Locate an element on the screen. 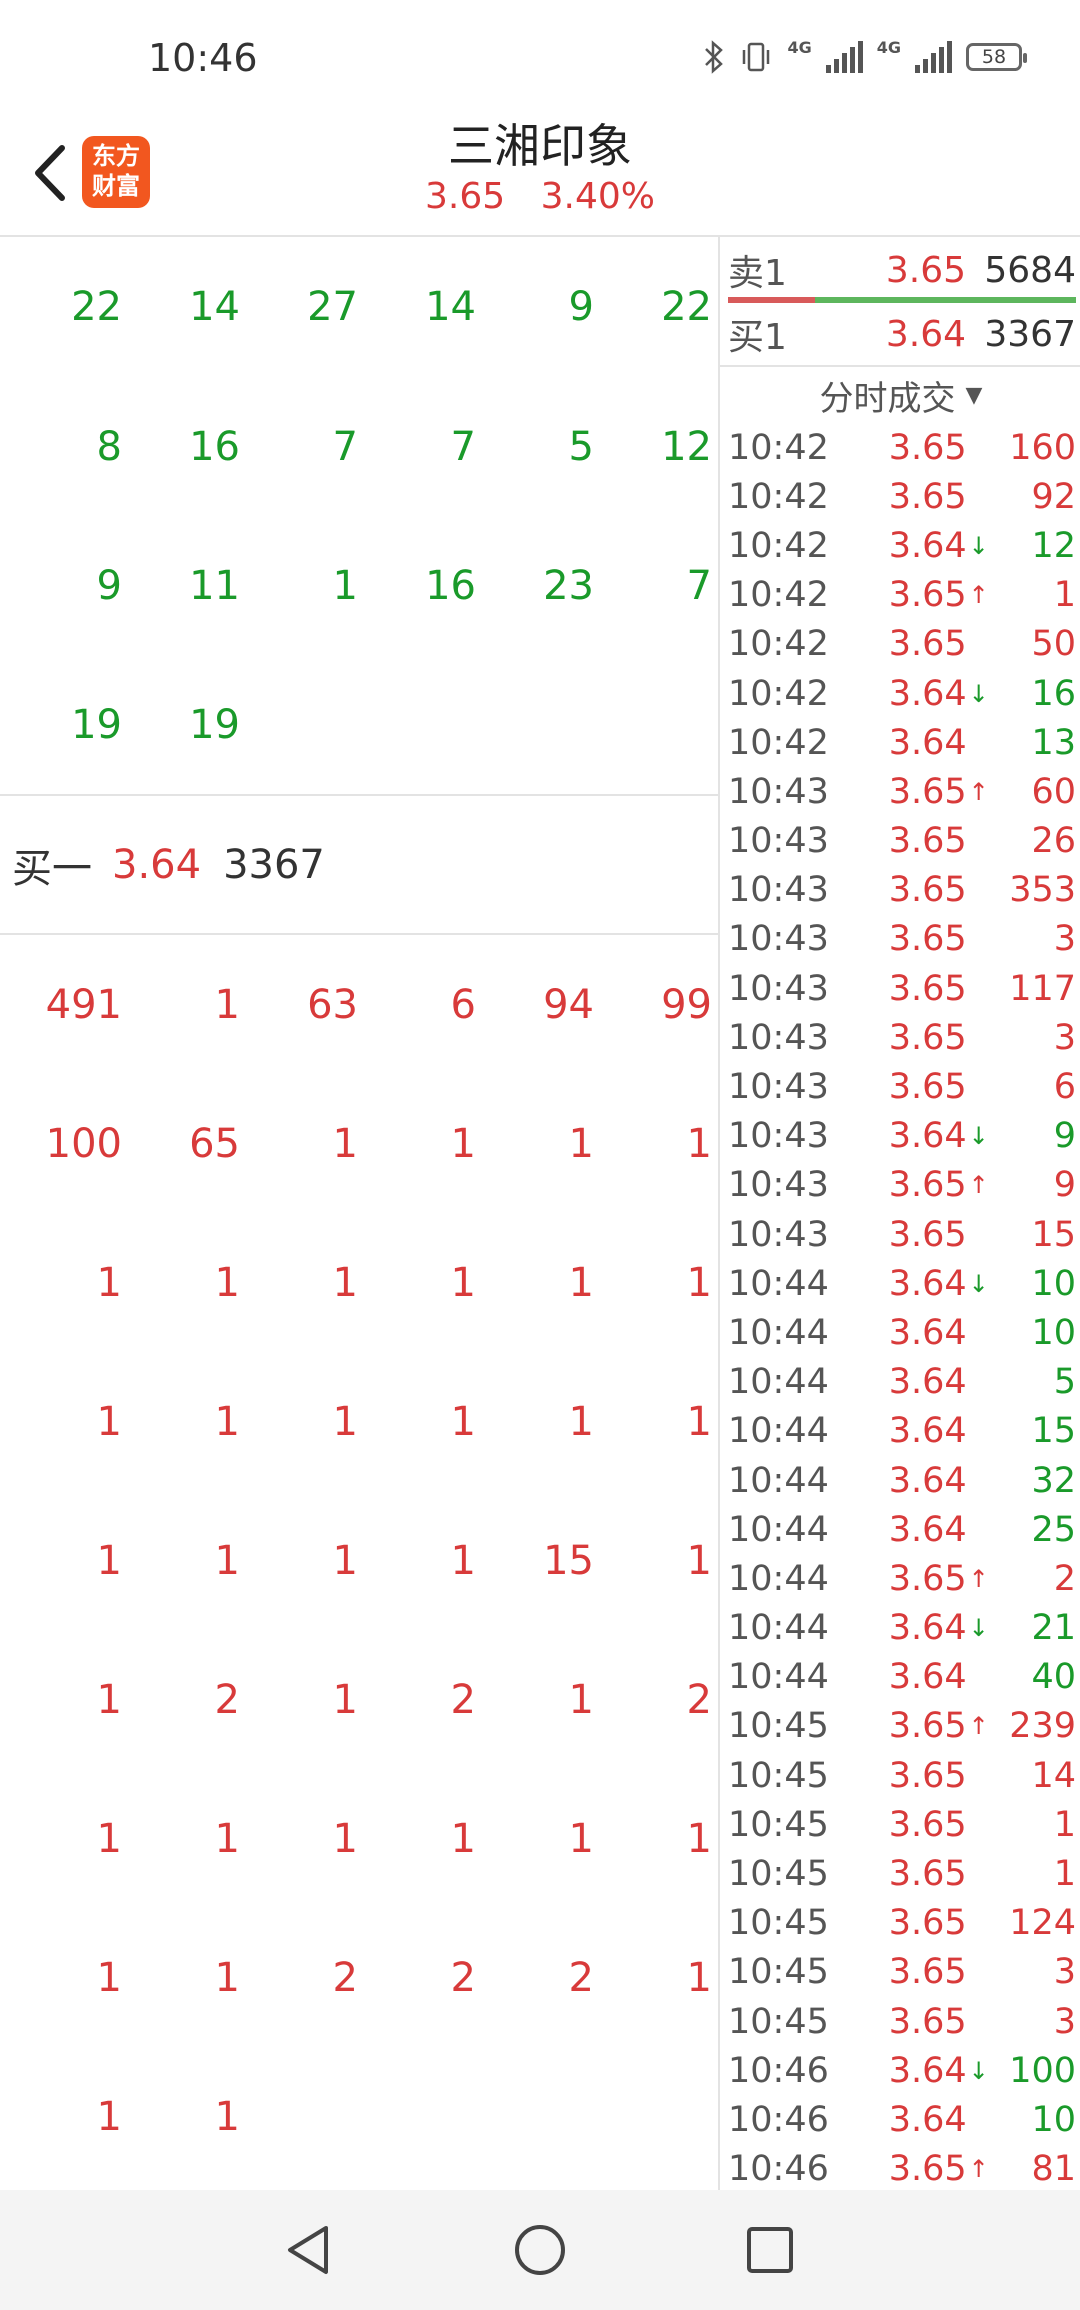 The height and width of the screenshot is (2310, 1080). buy1-ob-volume: 3367 is located at coordinates (1030, 334).